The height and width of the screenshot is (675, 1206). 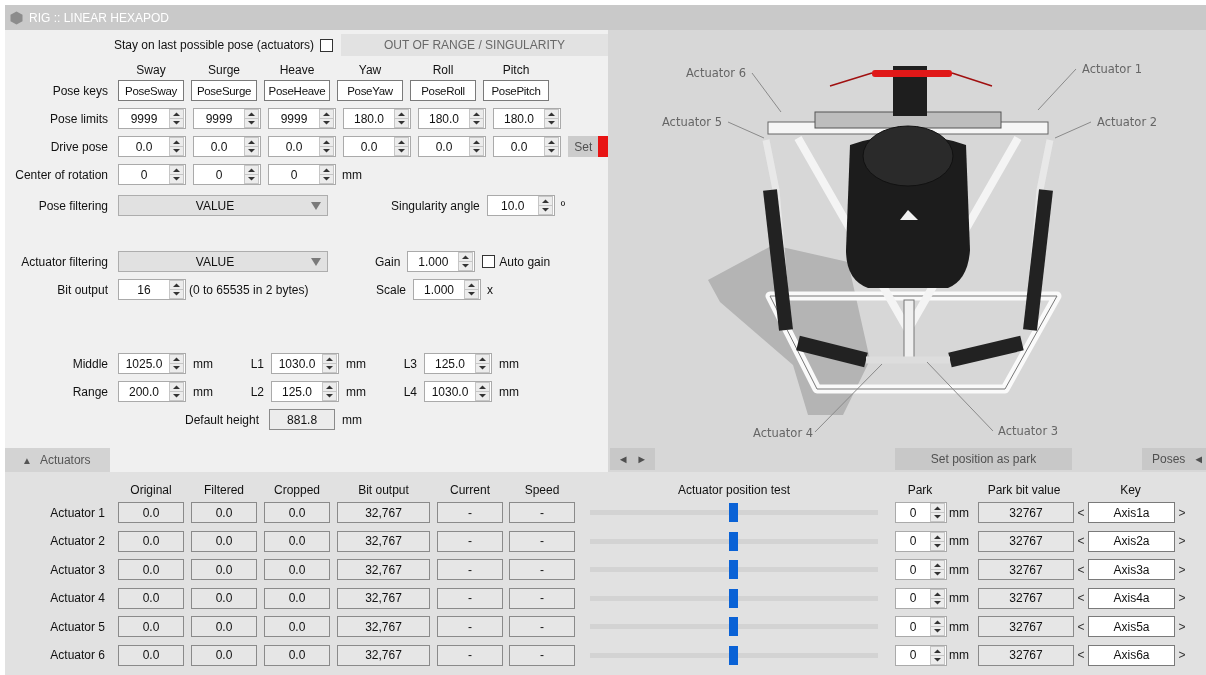 I want to click on text-field: Axis1a, so click(x=1131, y=512).